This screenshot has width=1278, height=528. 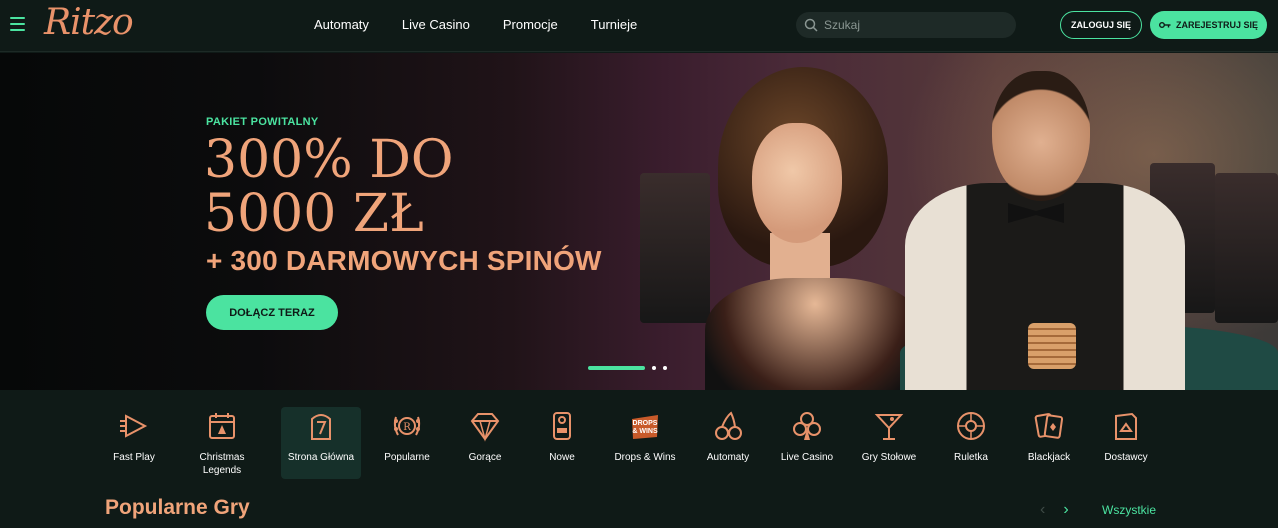 What do you see at coordinates (436, 24) in the screenshot?
I see `nav-item-live-casino: Live Casino` at bounding box center [436, 24].